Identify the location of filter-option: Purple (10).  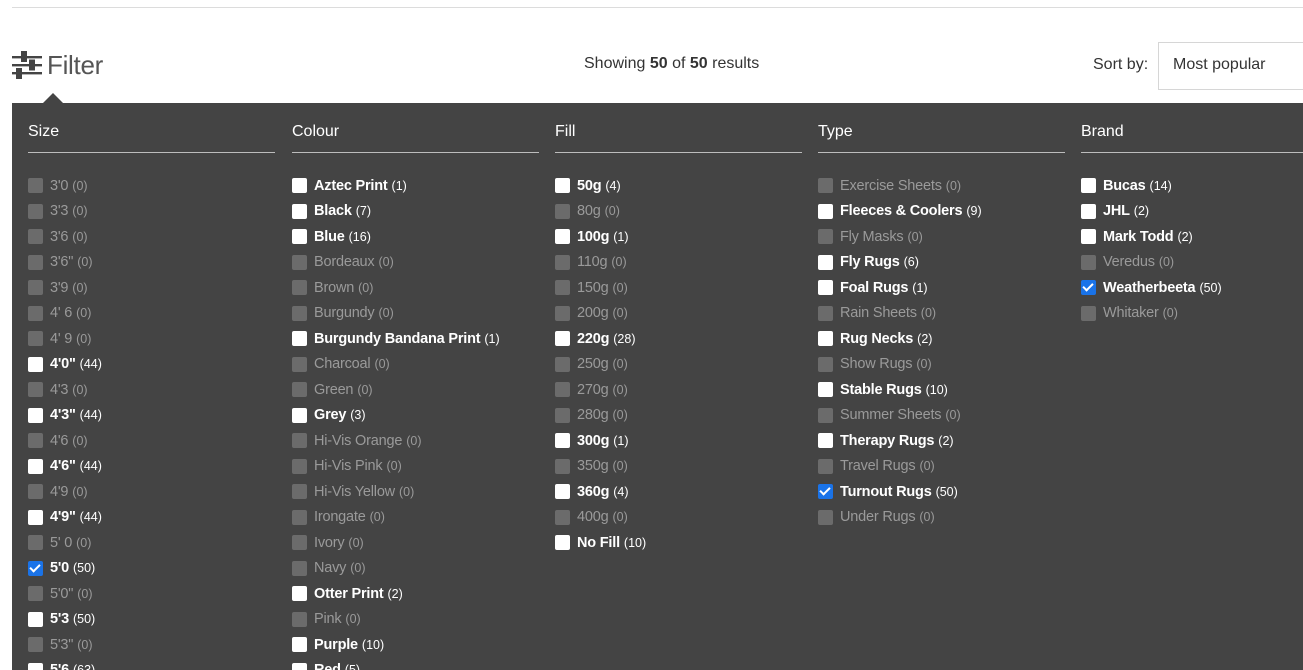
(396, 645).